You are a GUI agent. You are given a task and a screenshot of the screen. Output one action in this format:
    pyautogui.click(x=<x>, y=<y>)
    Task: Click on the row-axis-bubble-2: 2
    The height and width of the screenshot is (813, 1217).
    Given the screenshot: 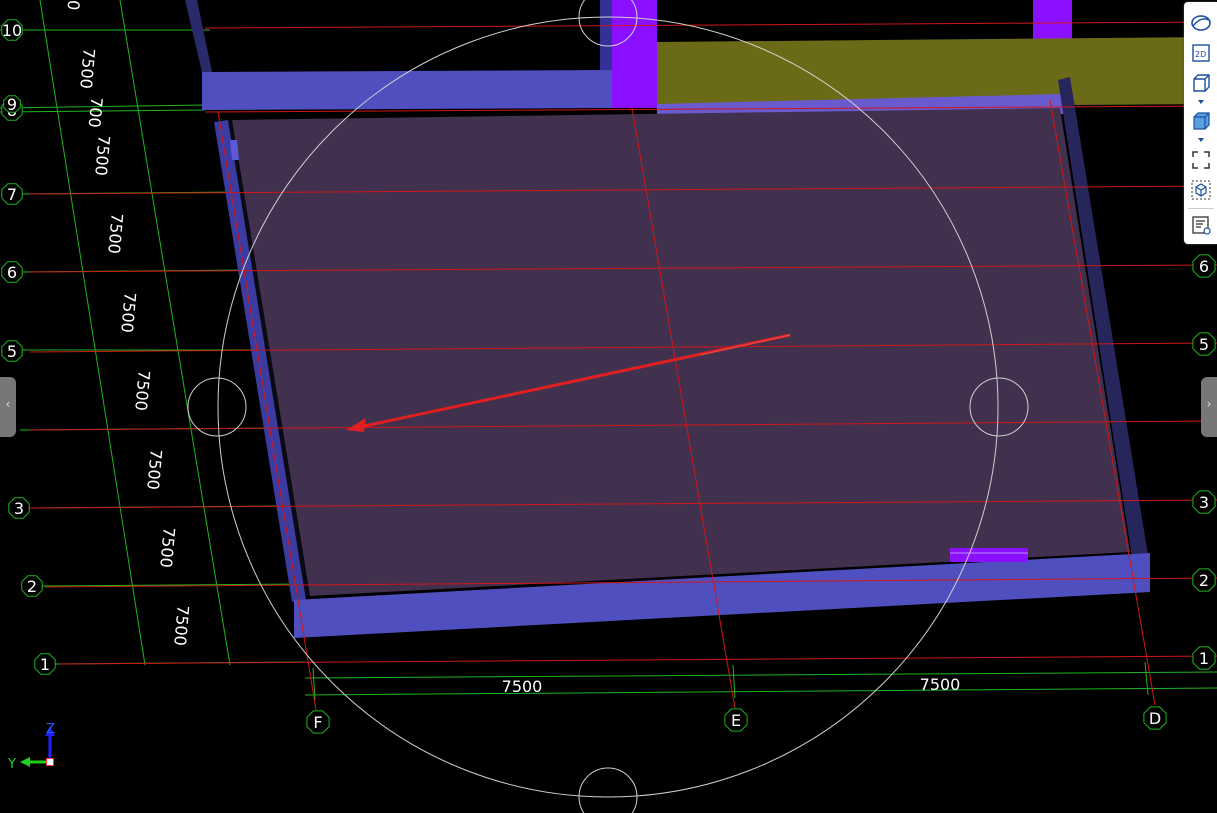 What is the action you would take?
    pyautogui.click(x=32, y=586)
    